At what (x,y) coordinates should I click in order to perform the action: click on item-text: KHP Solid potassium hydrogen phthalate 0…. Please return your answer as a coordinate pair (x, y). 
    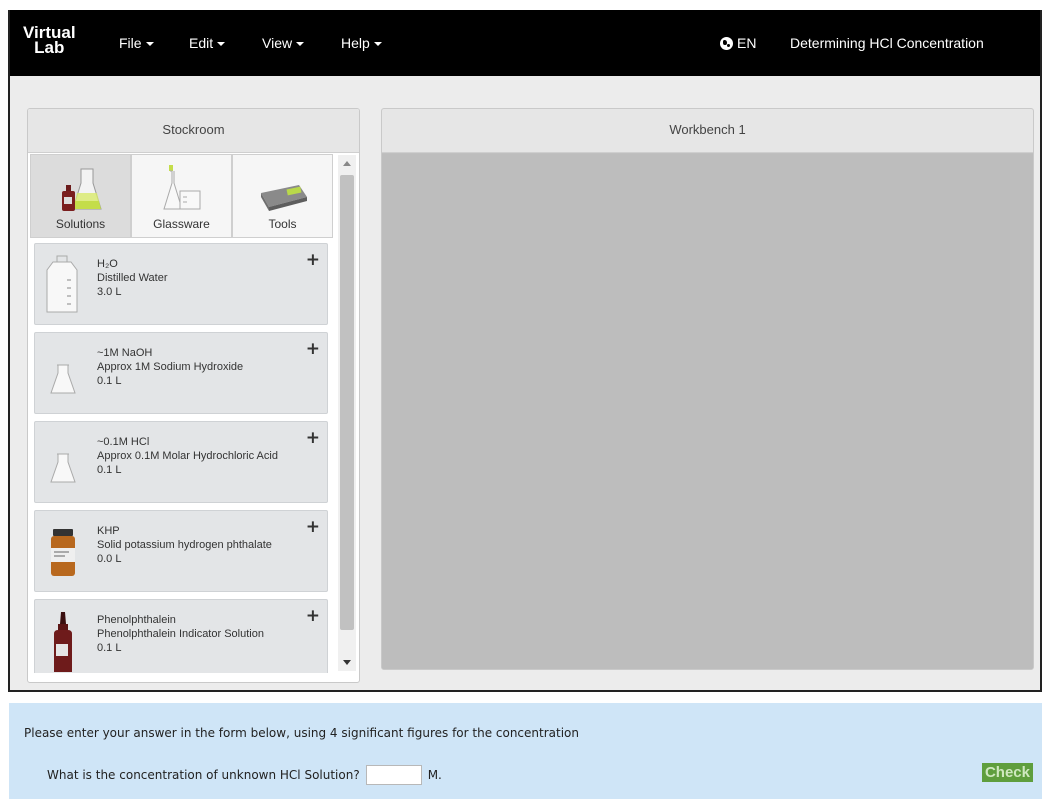
    Looking at the image, I should click on (184, 545).